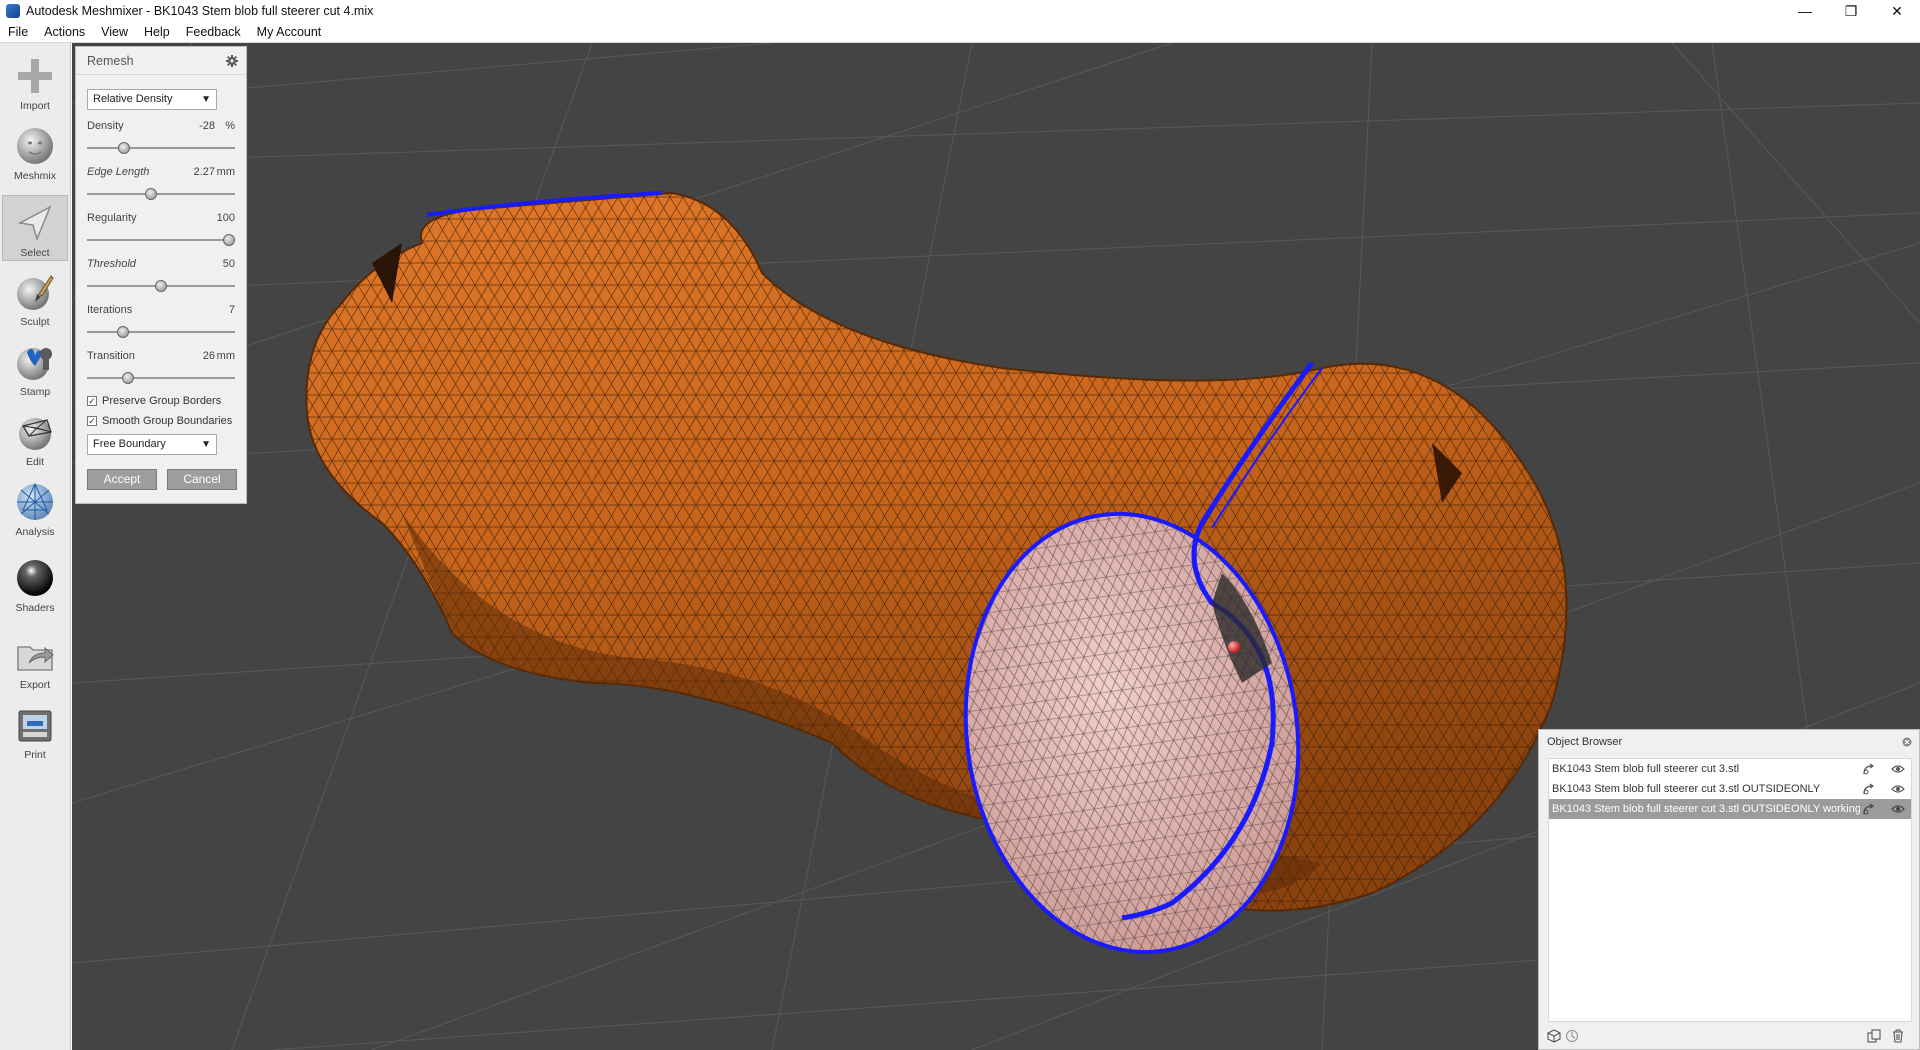 The image size is (1920, 1050). Describe the element at coordinates (232, 60) in the screenshot. I see `gear-icon` at that location.